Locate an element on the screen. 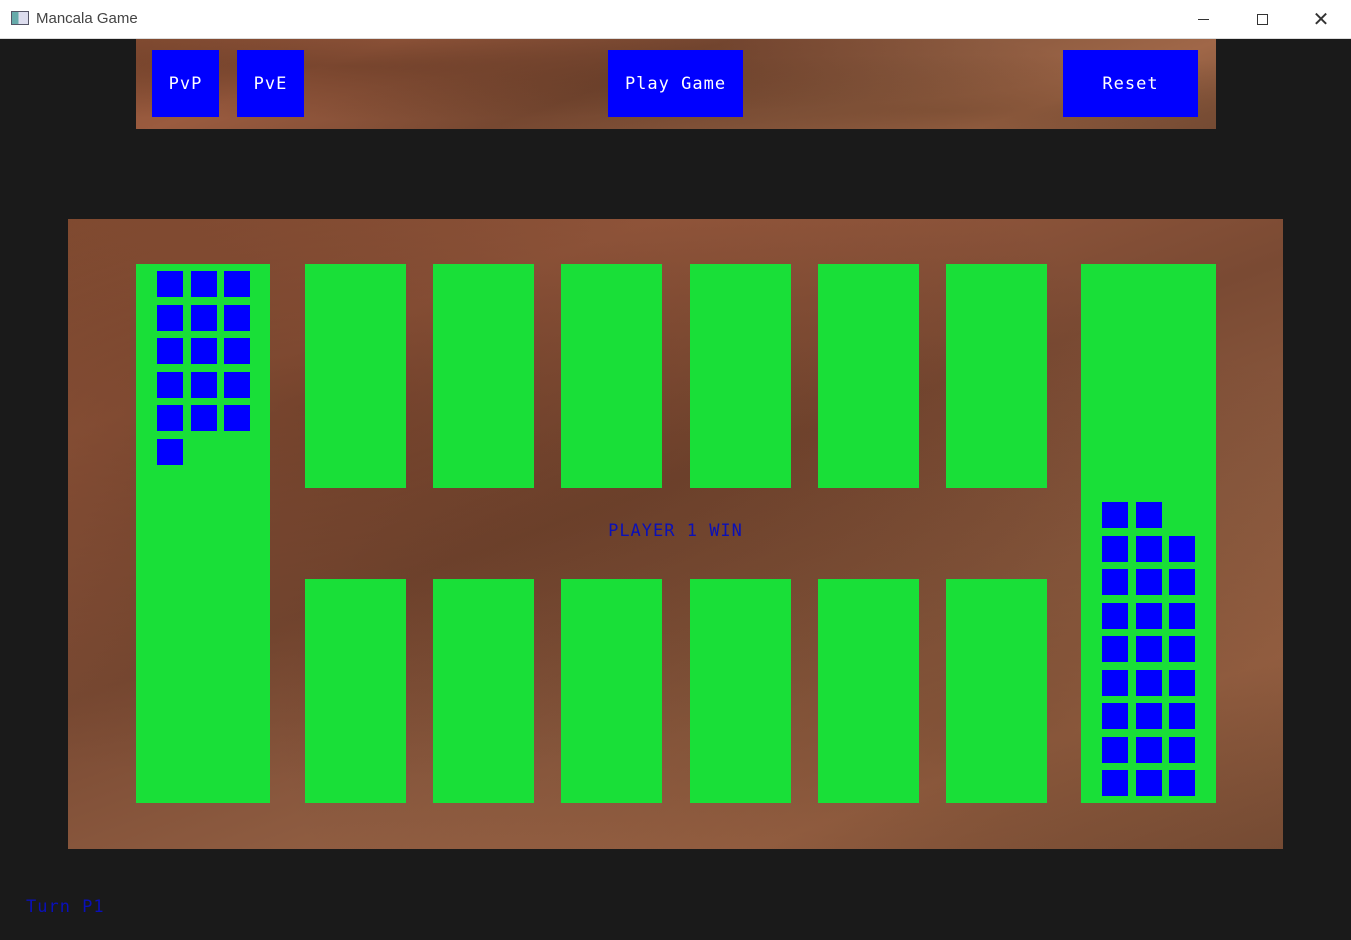 This screenshot has width=1351, height=940. close-icon: ✕ is located at coordinates (1321, 19).